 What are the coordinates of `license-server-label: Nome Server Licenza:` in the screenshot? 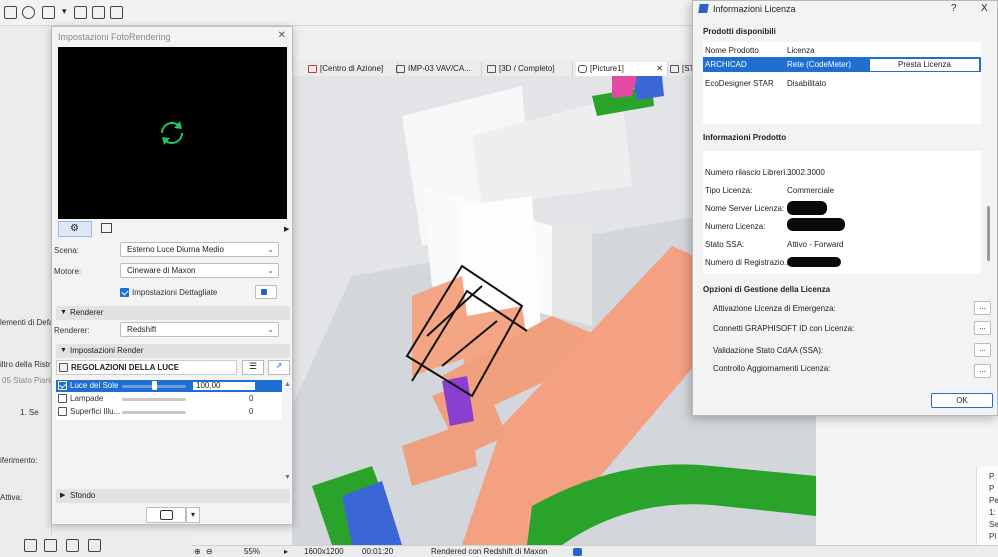 It's located at (745, 208).